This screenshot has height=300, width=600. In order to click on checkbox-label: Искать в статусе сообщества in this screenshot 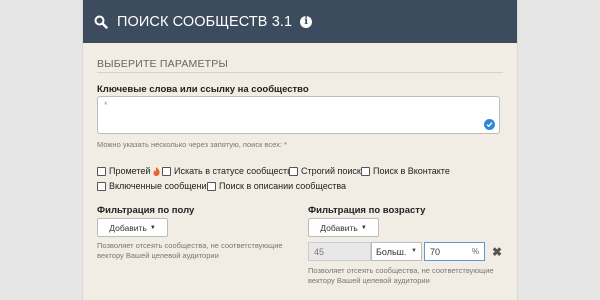, I will do `click(235, 171)`.